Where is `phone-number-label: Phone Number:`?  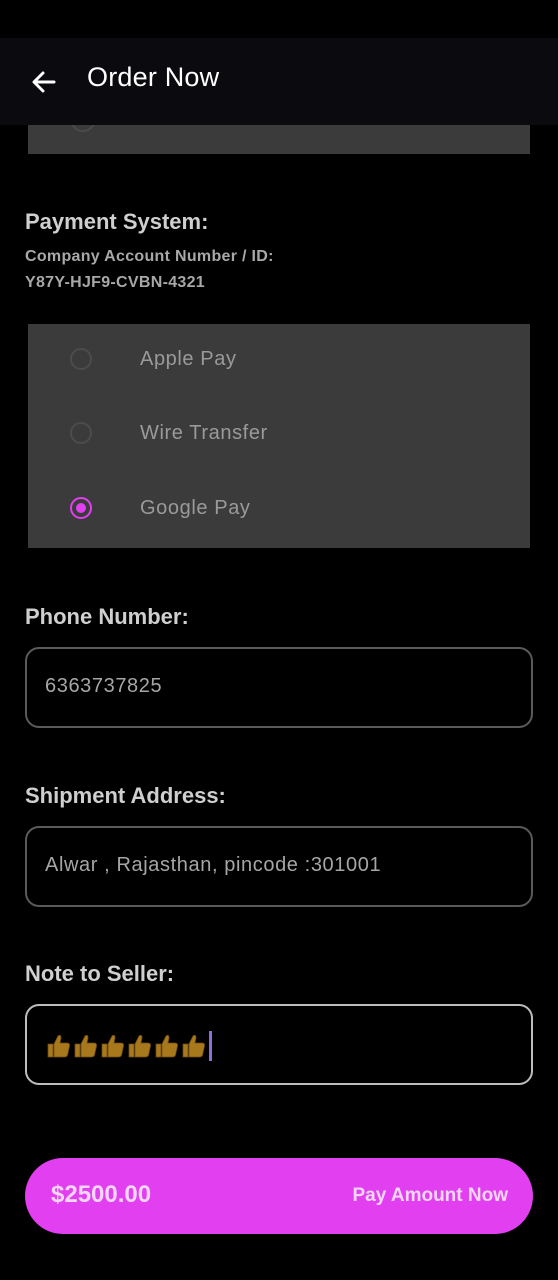
phone-number-label: Phone Number: is located at coordinates (107, 616).